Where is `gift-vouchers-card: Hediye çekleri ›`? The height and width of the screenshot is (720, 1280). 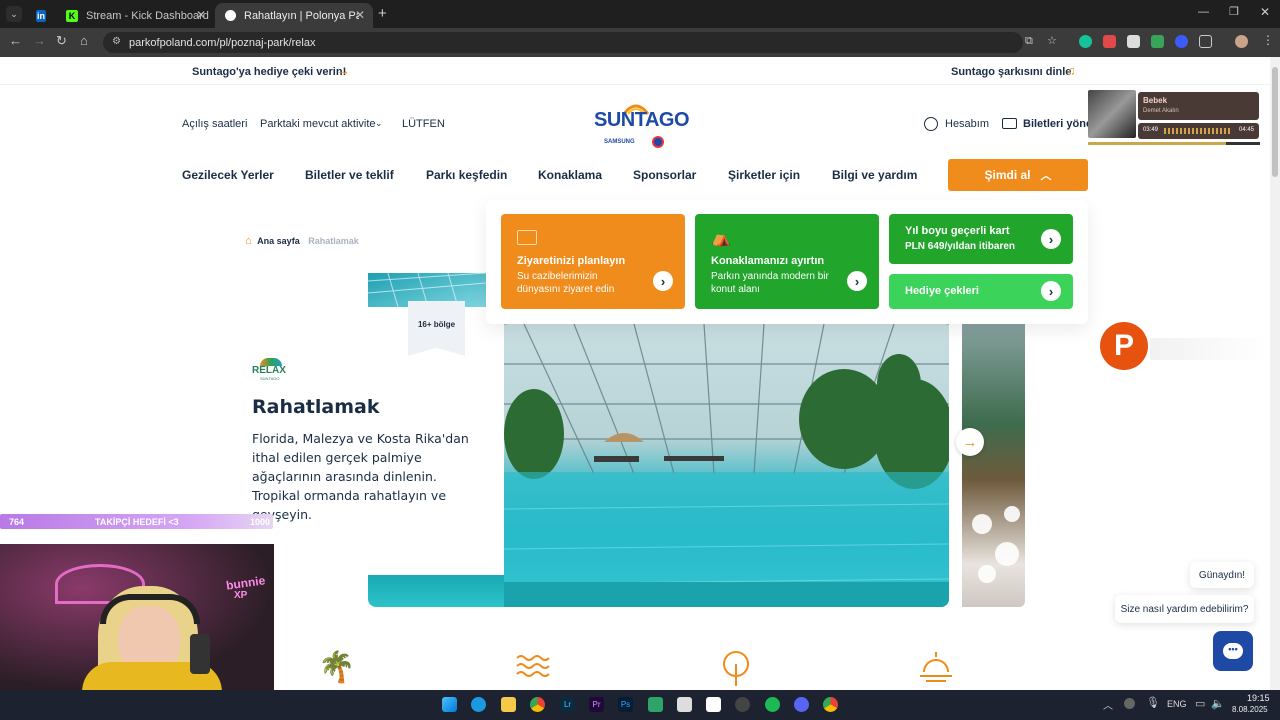
gift-vouchers-card: Hediye çekleri › is located at coordinates (981, 291).